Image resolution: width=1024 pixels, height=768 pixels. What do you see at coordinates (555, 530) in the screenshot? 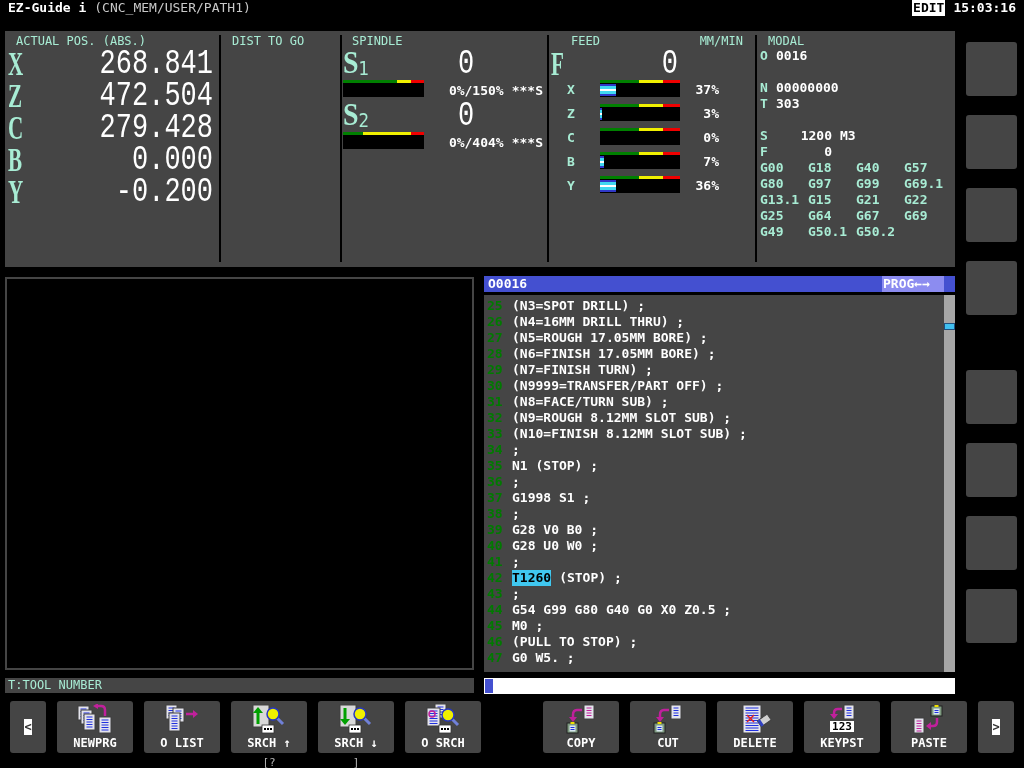
I see `code-line: G28 V0 B0 ;` at bounding box center [555, 530].